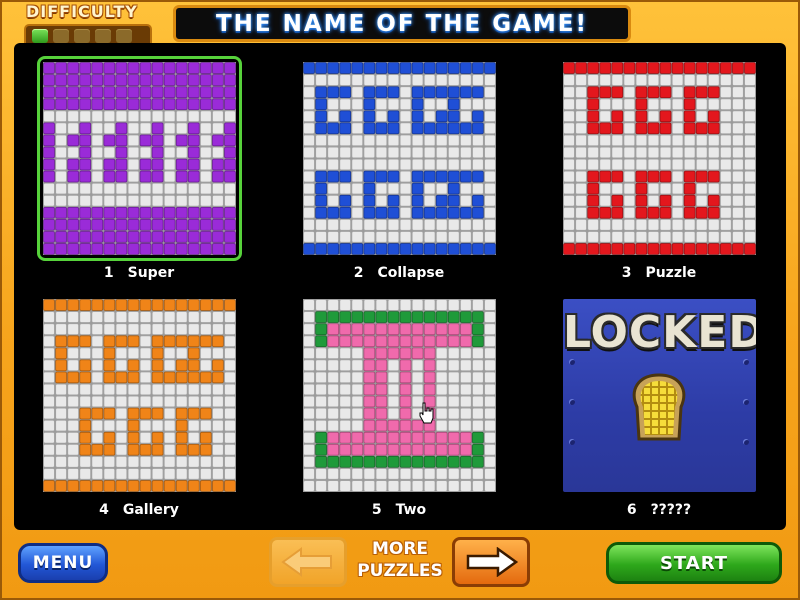  What do you see at coordinates (659, 158) in the screenshot?
I see `puzzle-thumbnail-puzzle` at bounding box center [659, 158].